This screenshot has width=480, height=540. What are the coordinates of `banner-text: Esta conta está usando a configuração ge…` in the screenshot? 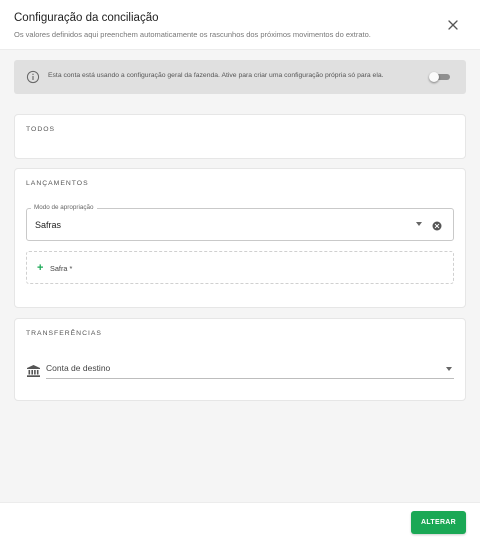 It's located at (216, 75).